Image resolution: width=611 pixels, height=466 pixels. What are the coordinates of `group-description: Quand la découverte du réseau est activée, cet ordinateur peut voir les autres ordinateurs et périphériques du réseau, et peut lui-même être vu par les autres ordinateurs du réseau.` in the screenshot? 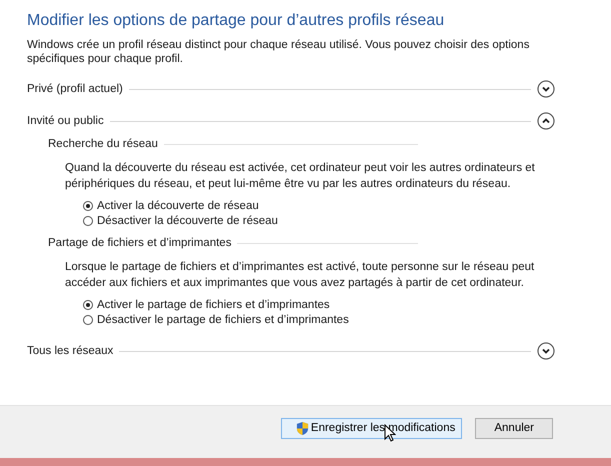 It's located at (300, 176).